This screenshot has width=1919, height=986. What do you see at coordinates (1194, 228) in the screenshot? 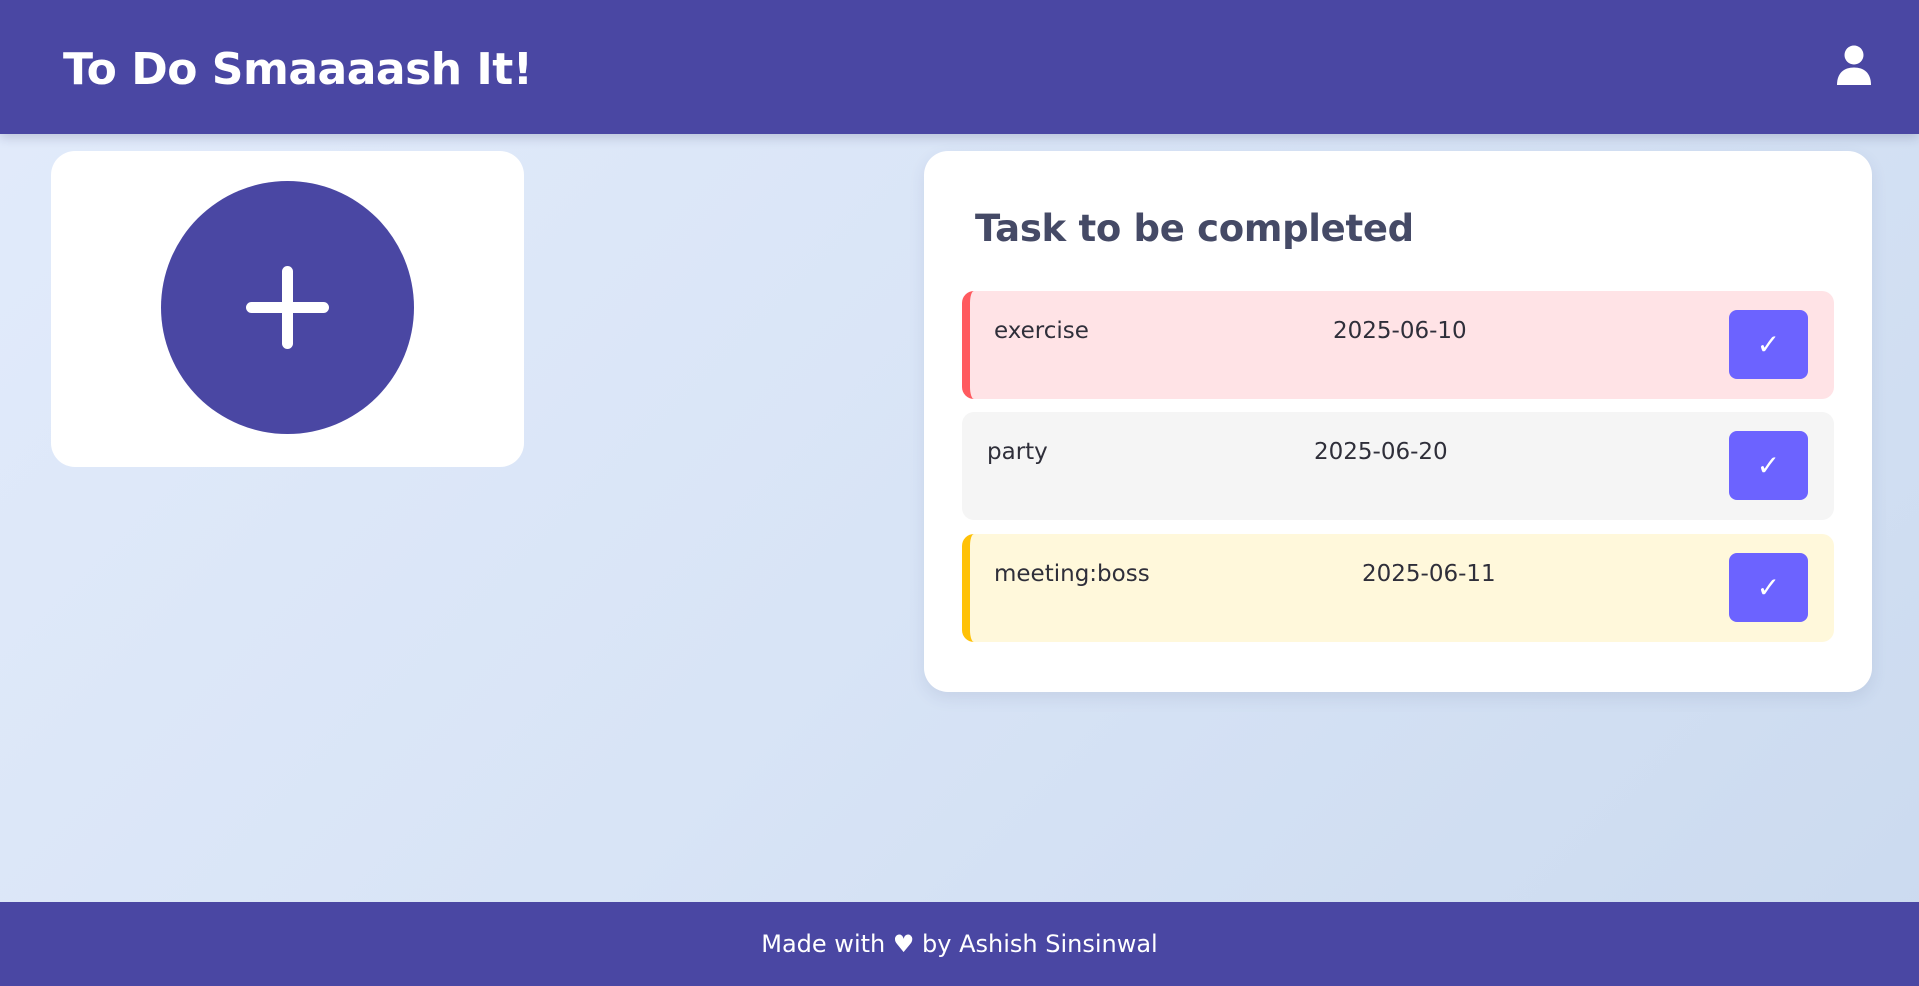
I see `panel-title: Task to be completed` at bounding box center [1194, 228].